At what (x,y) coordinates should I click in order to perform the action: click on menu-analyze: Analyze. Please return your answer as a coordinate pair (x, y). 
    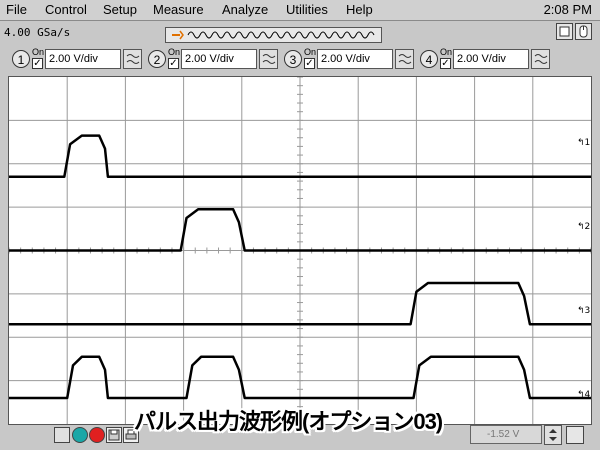
    Looking at the image, I should click on (245, 9).